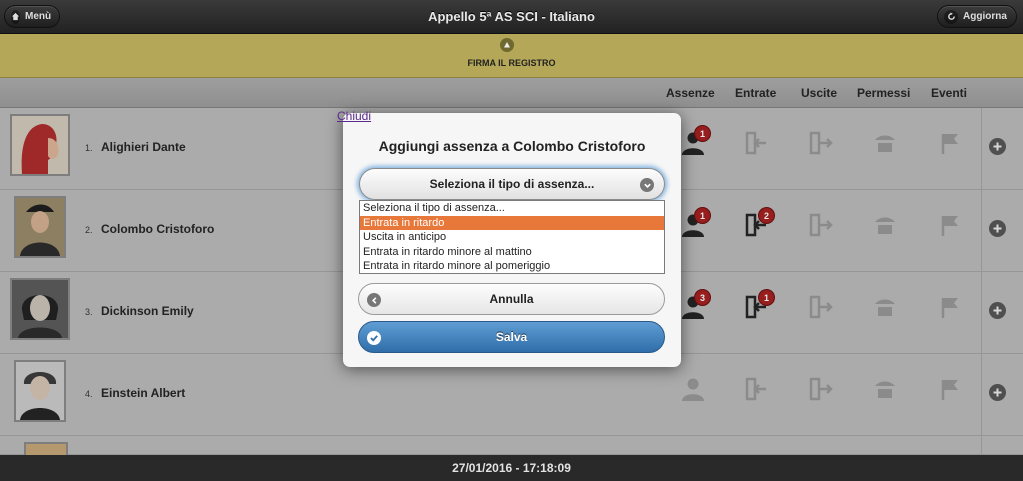 The width and height of the screenshot is (1023, 481). Describe the element at coordinates (512, 266) in the screenshot. I see `absence-type-option: Entrata in ritardo minore al pomeriggio` at that location.